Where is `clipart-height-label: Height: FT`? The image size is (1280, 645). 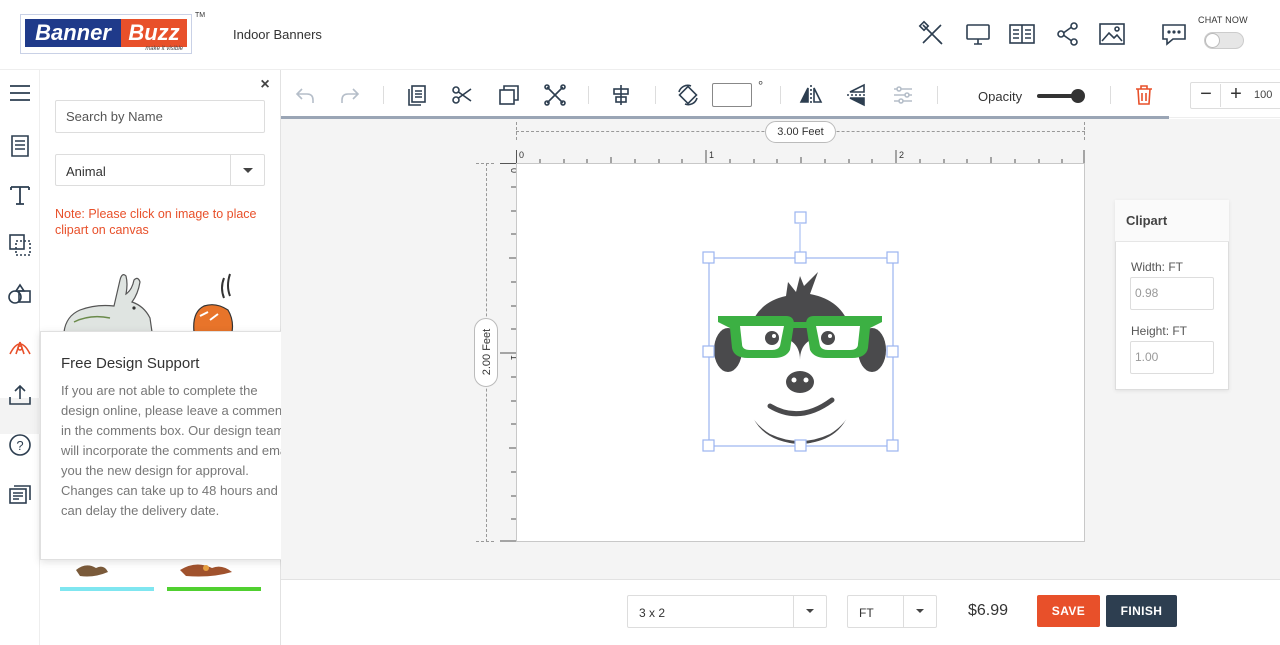
clipart-height-label: Height: FT is located at coordinates (1159, 331).